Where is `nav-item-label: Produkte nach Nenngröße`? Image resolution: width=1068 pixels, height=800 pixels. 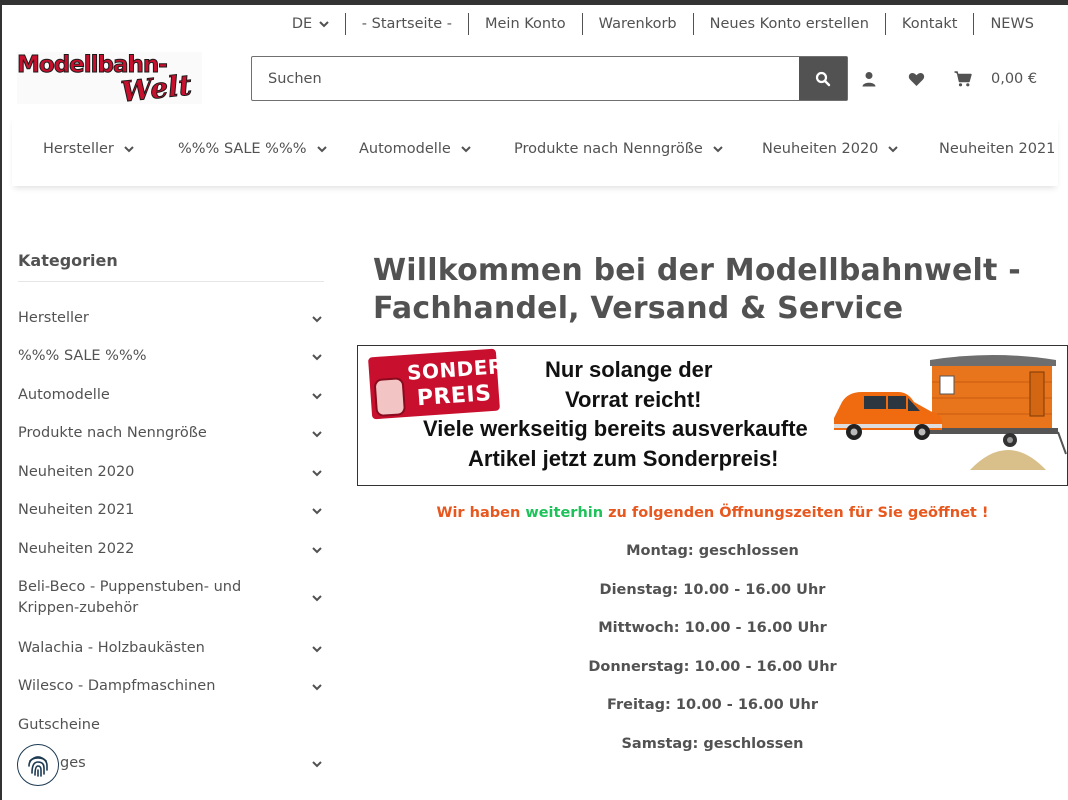 nav-item-label: Produkte nach Nenngröße is located at coordinates (608, 149).